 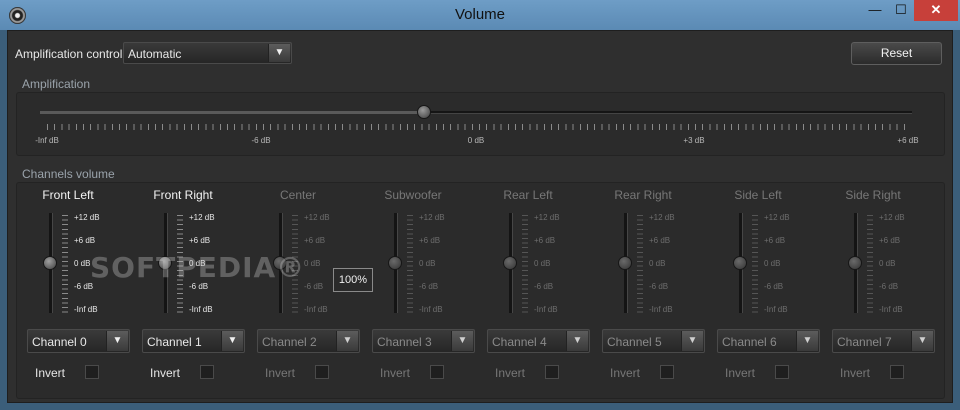 I want to click on volume-slider-rear-right, so click(x=625, y=263).